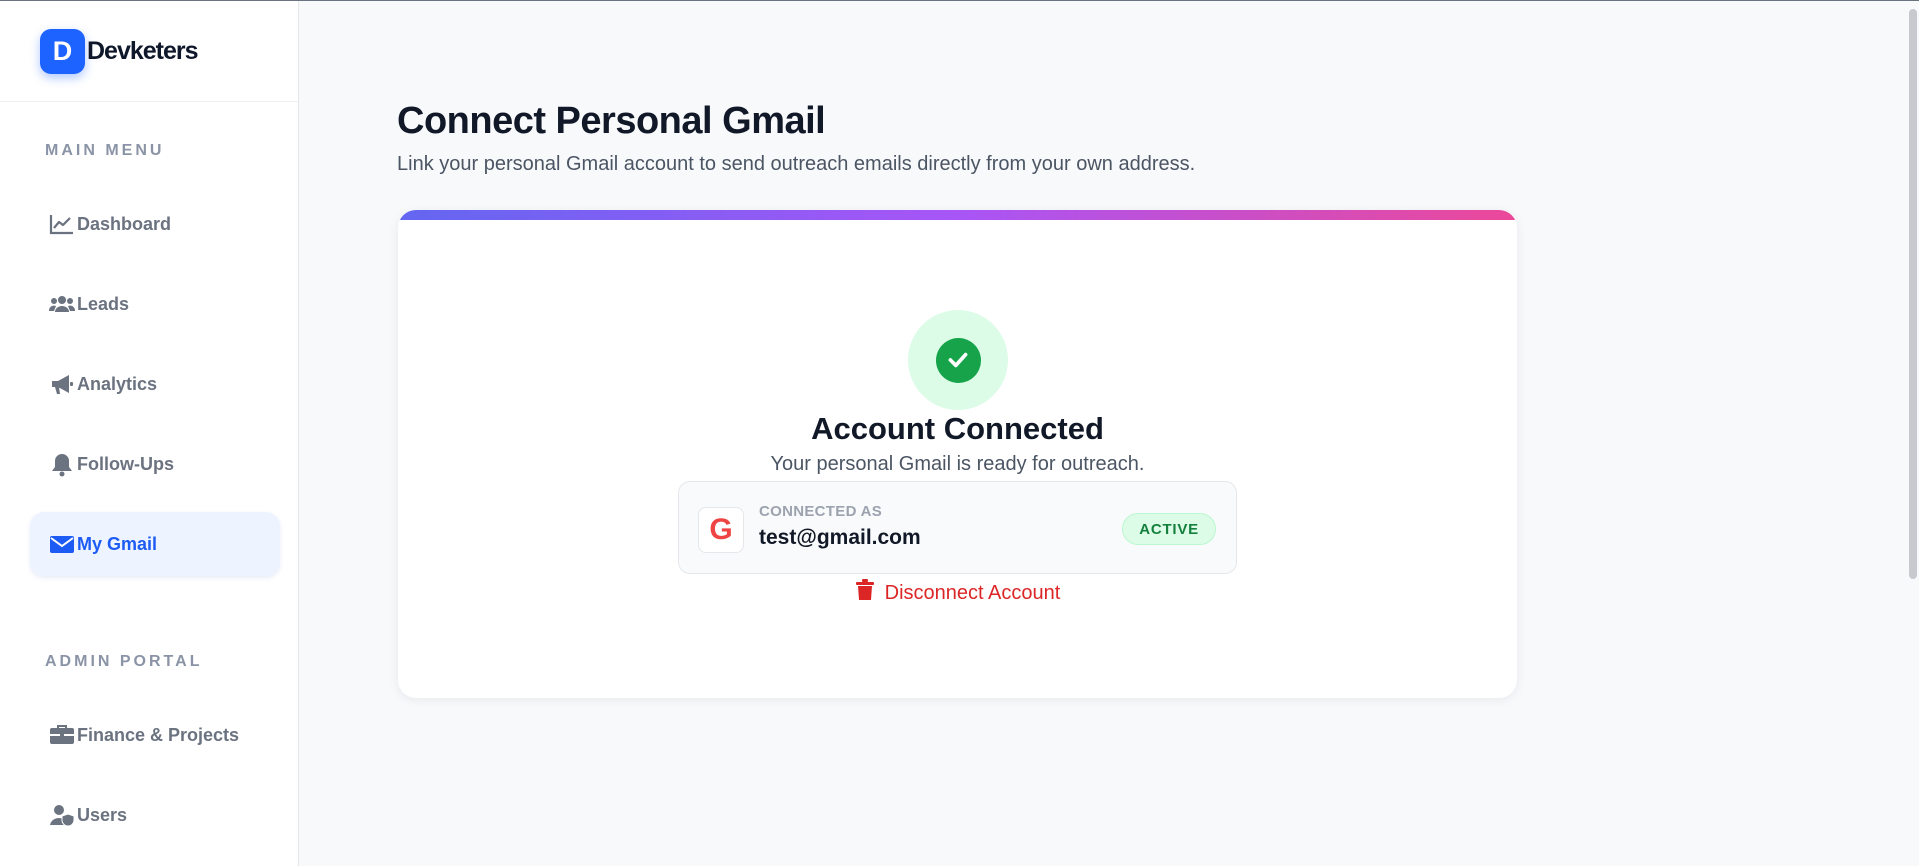  I want to click on sidebar-item-label: Finance & Projects, so click(158, 734).